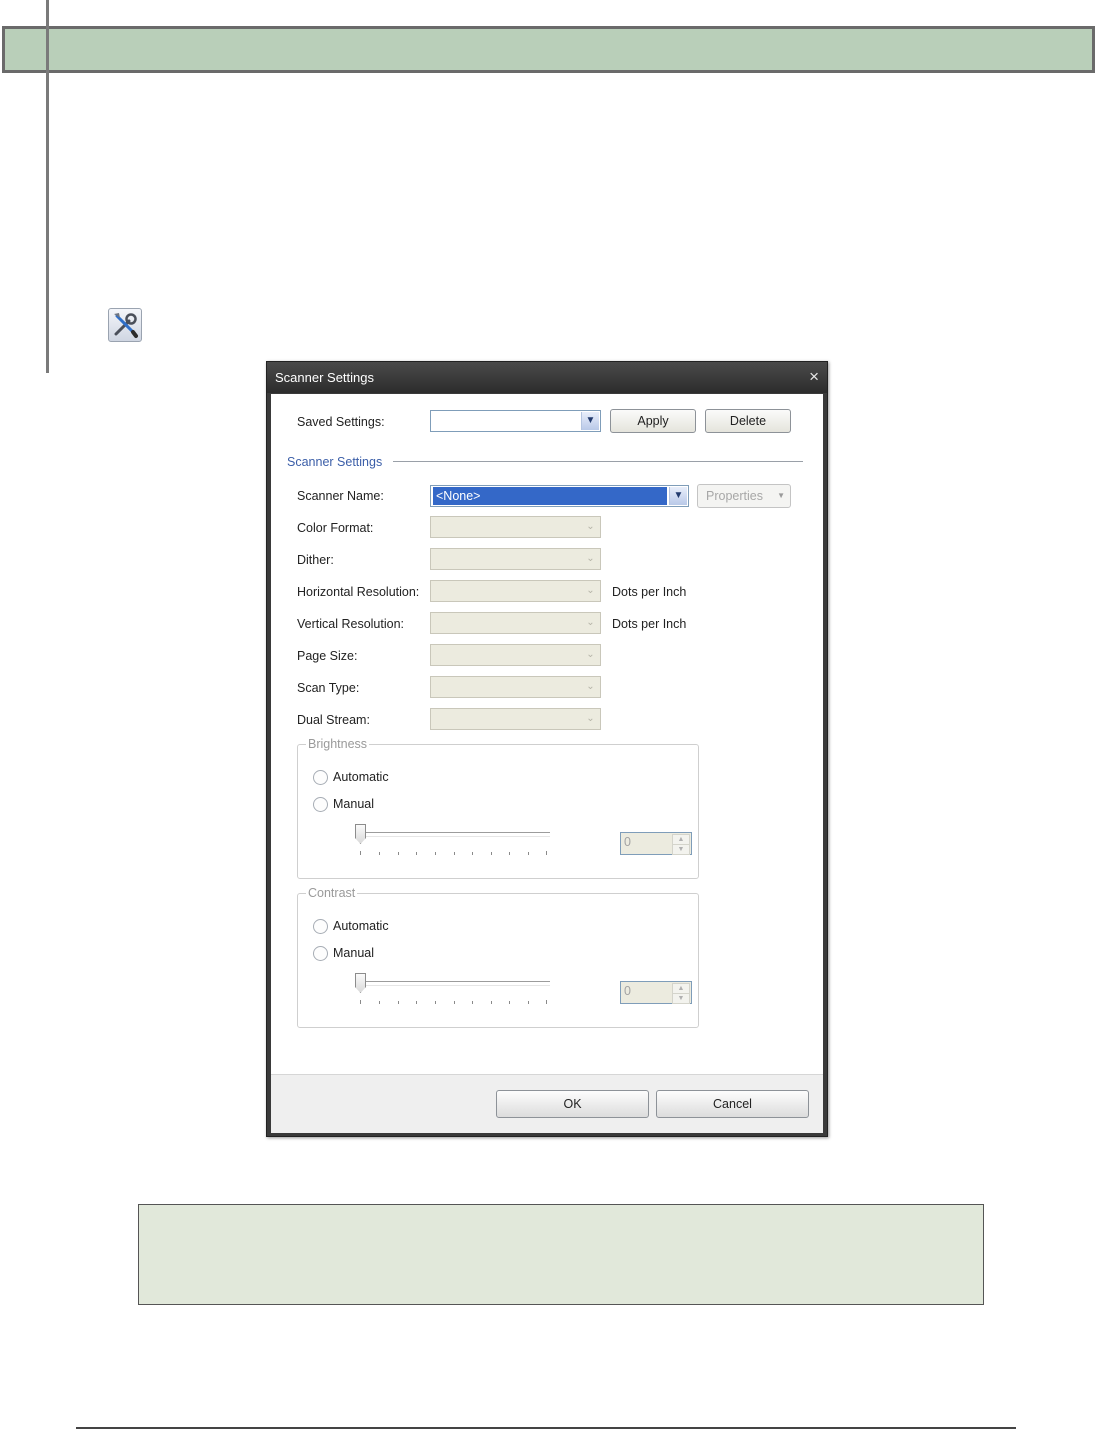  I want to click on contrast-automatic-radio, so click(320, 926).